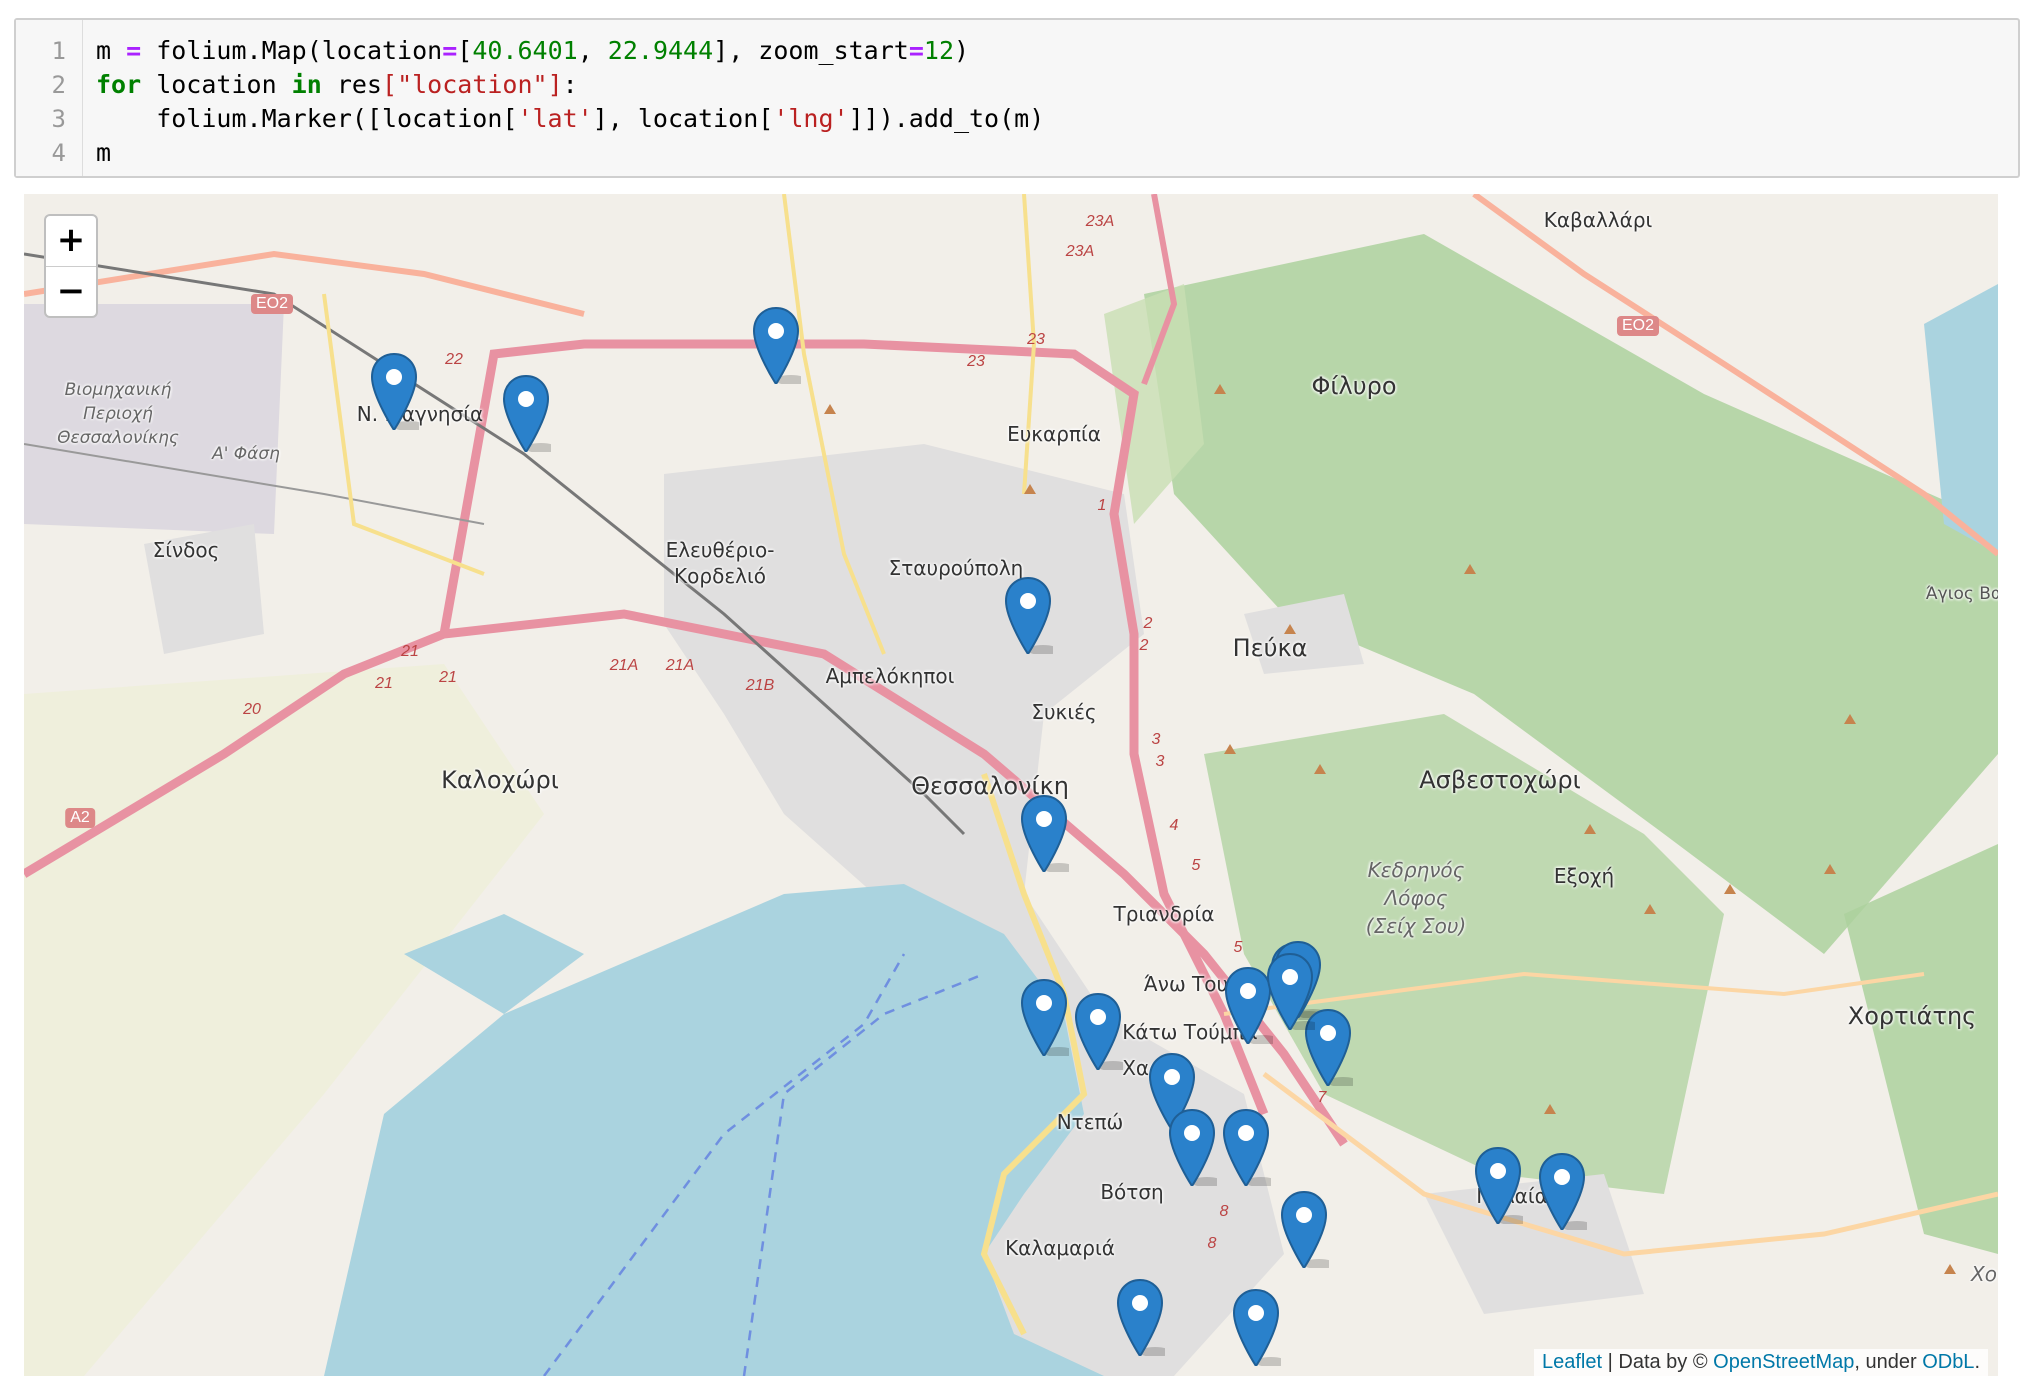 The image size is (2034, 1388). Describe the element at coordinates (1322, 1097) in the screenshot. I see `road-number: 7` at that location.